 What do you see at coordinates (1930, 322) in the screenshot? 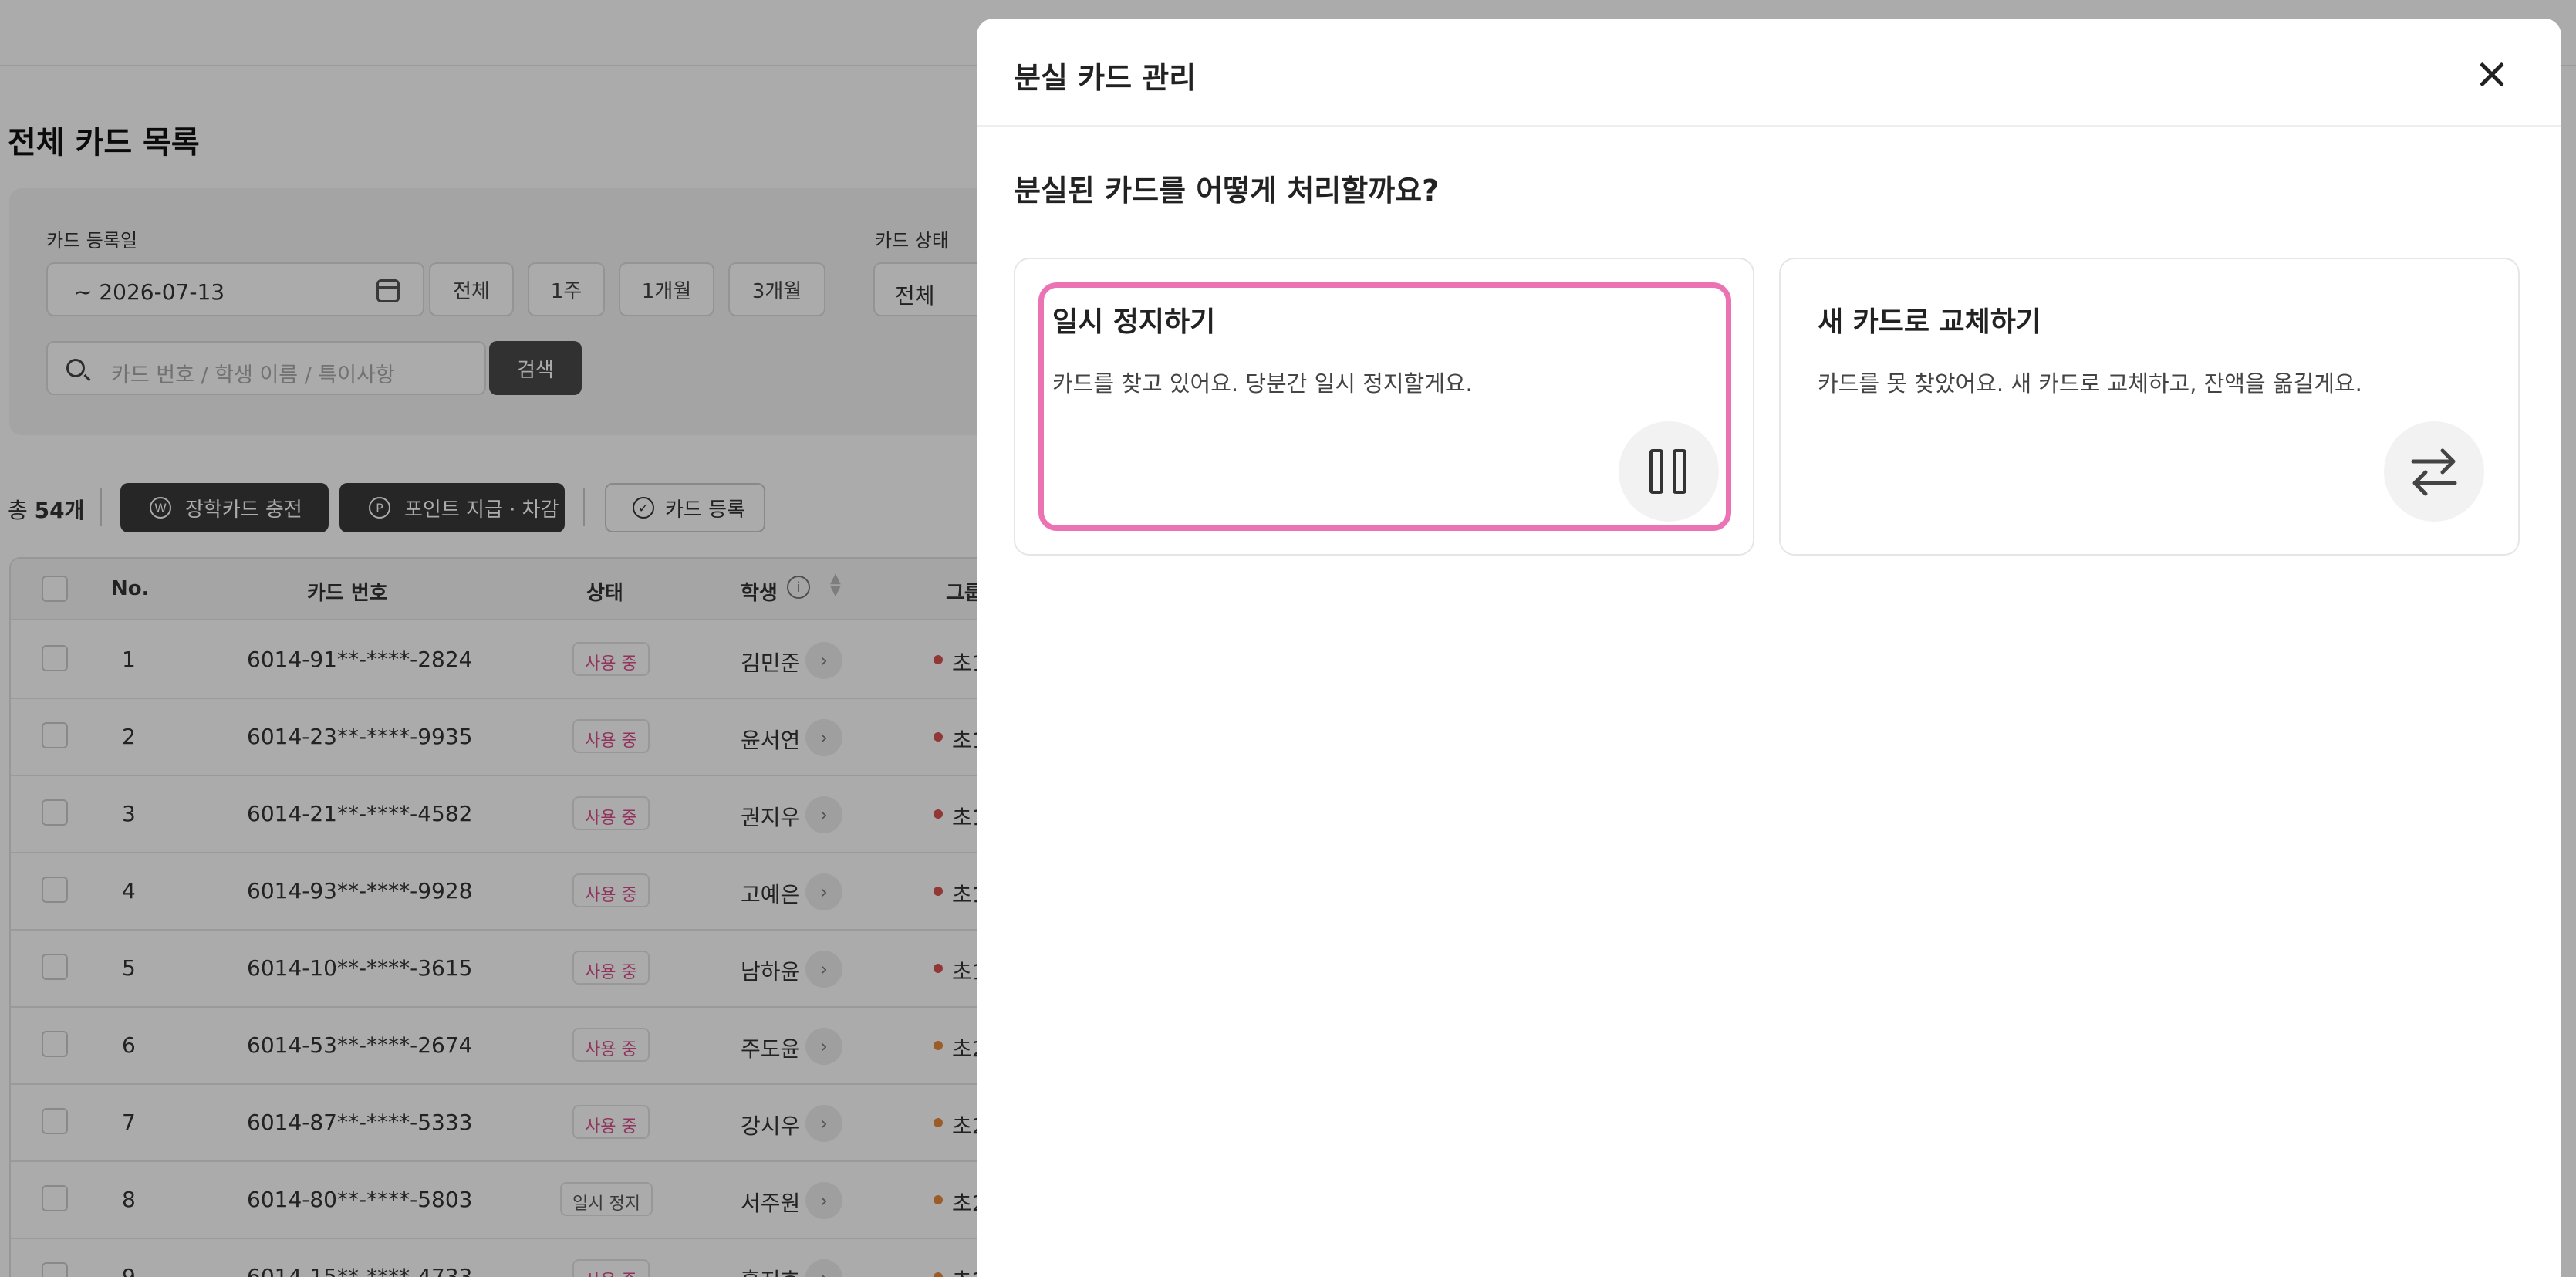
I see `option-title: 새 카드로 교체하기` at bounding box center [1930, 322].